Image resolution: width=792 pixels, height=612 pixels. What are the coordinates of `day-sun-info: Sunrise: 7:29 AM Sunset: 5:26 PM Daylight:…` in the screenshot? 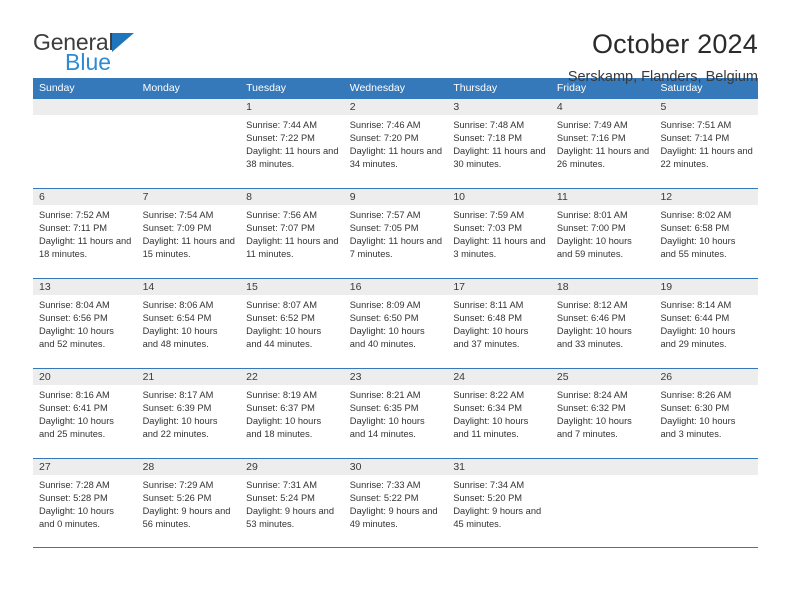 It's located at (189, 503).